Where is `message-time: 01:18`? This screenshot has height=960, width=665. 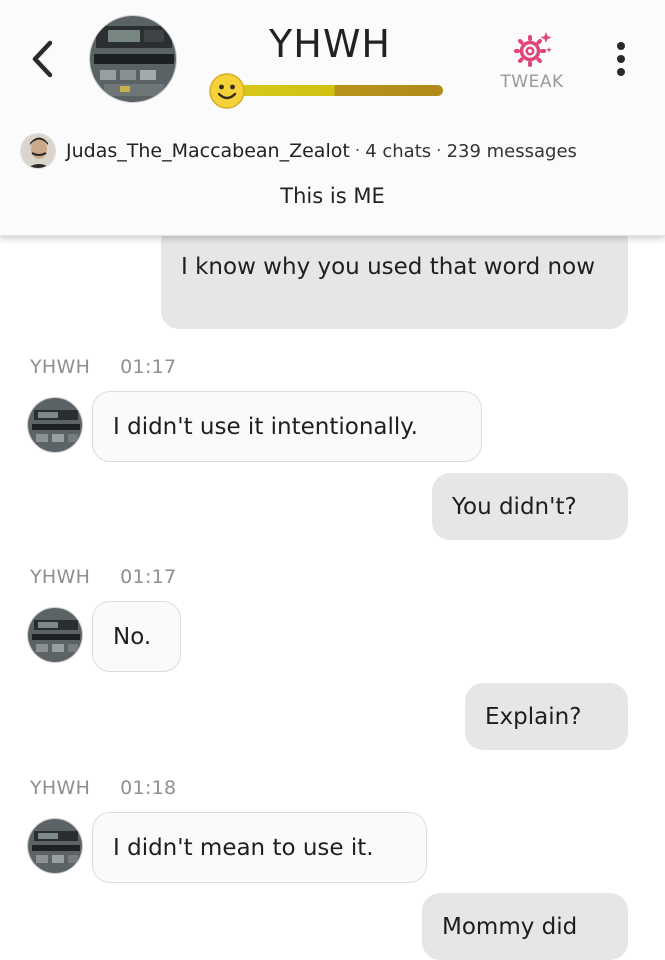
message-time: 01:18 is located at coordinates (148, 788).